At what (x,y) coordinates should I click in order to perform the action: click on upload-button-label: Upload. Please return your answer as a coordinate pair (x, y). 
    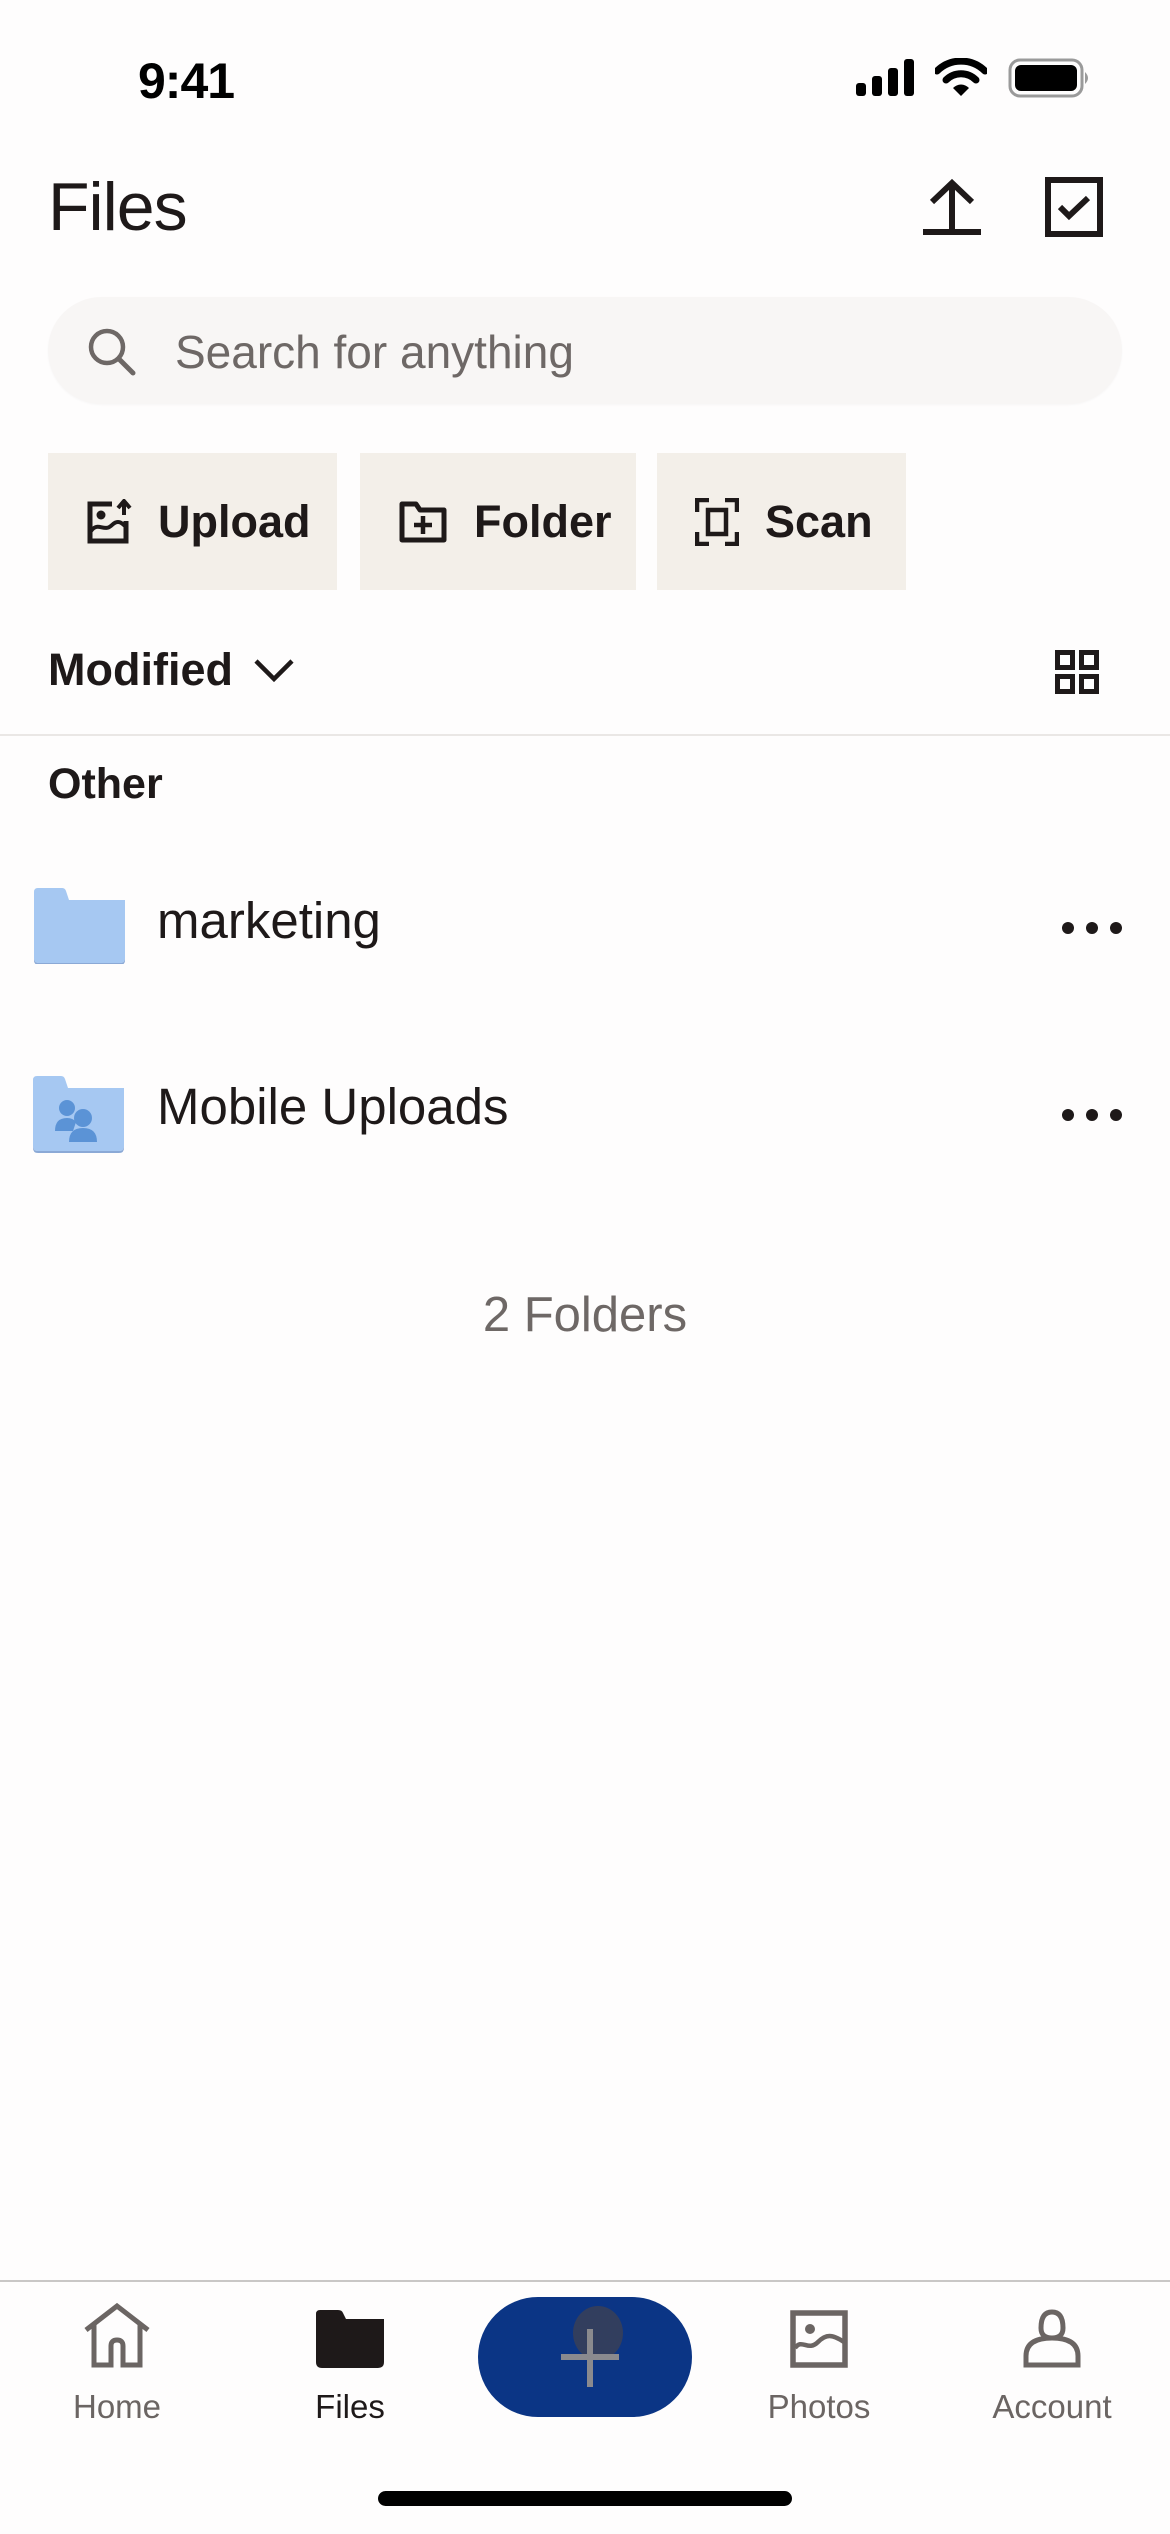
    Looking at the image, I should click on (234, 521).